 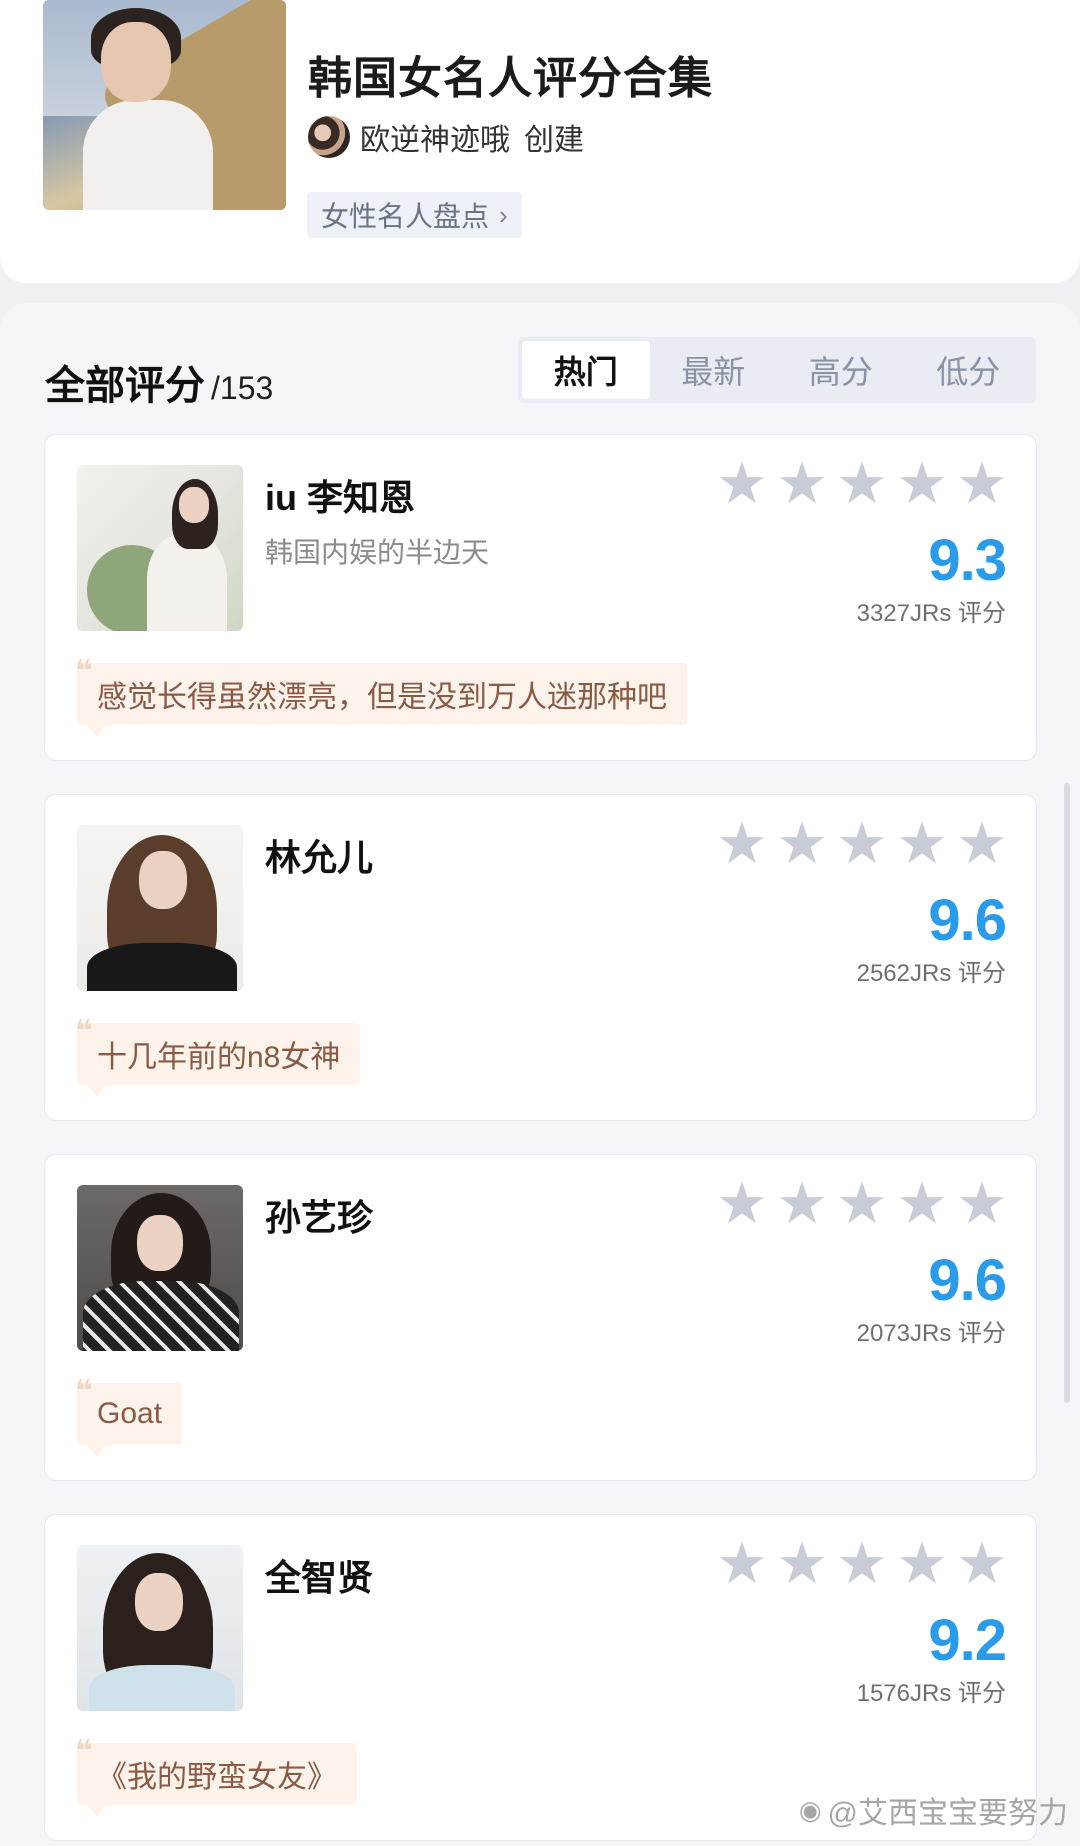 What do you see at coordinates (947, 1813) in the screenshot?
I see `watermark-text: @艾西宝宝要努力` at bounding box center [947, 1813].